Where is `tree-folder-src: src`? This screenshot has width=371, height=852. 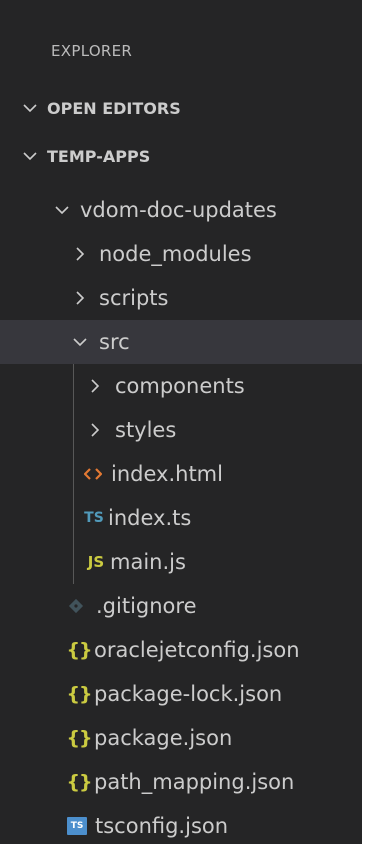
tree-folder-src: src is located at coordinates (181, 342).